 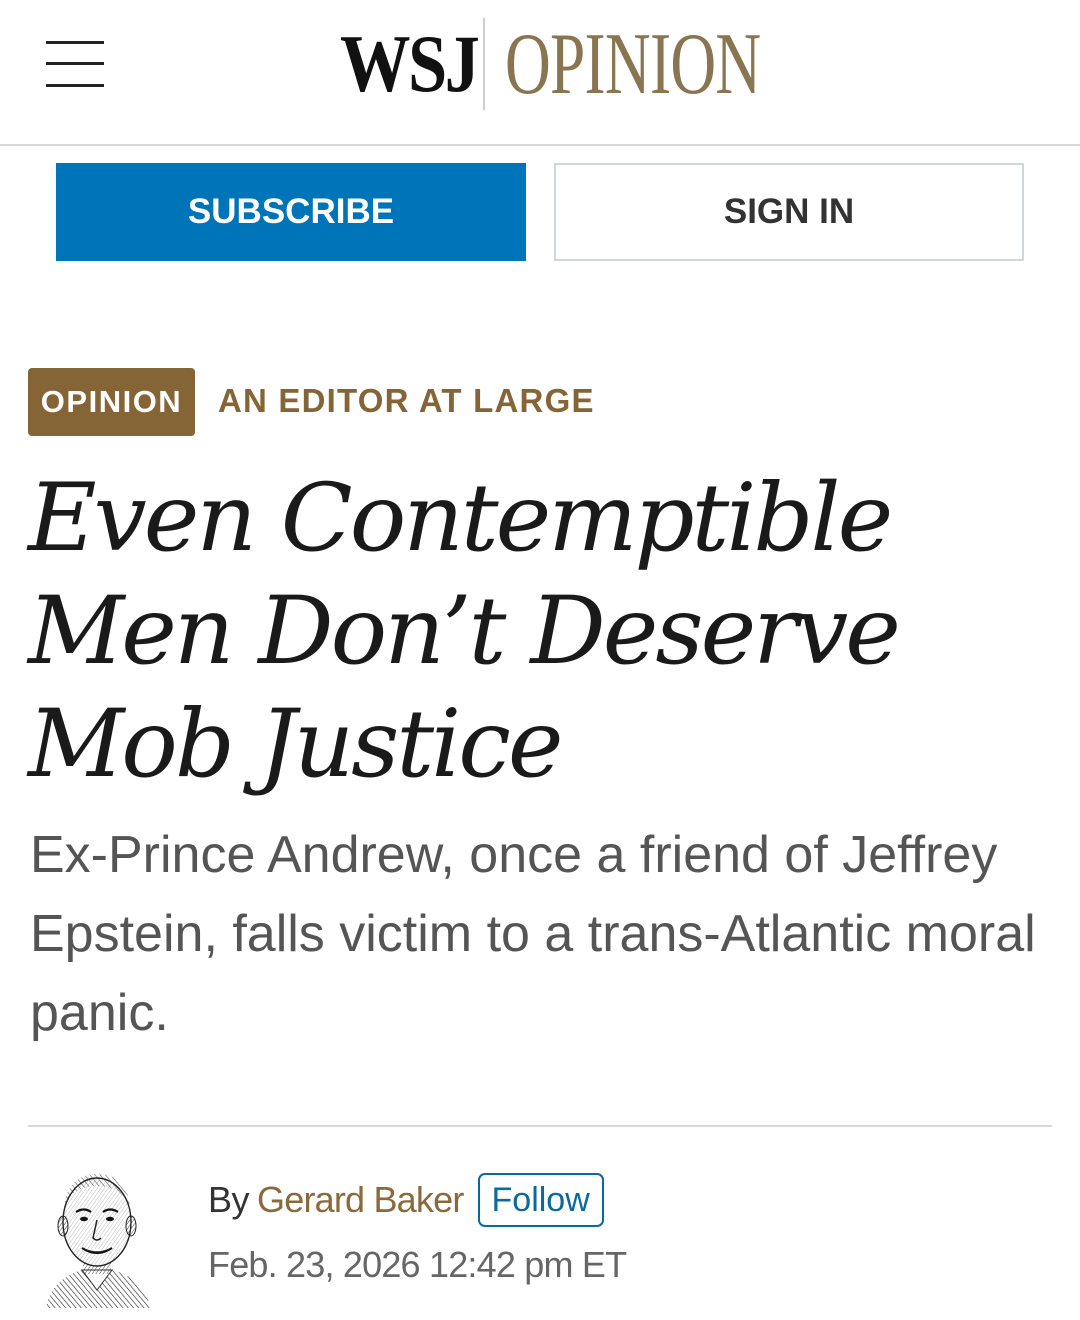 I want to click on byline: By Gerard Baker Follow, so click(x=406, y=1200).